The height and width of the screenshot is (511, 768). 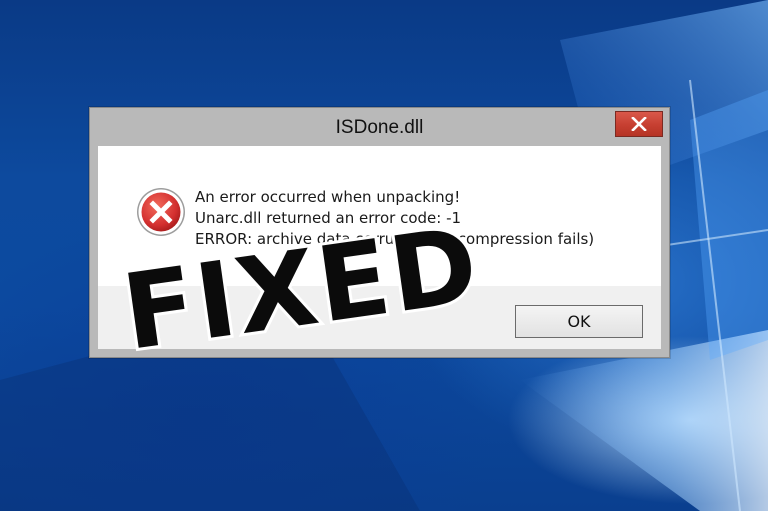 I want to click on close-icon, so click(x=639, y=124).